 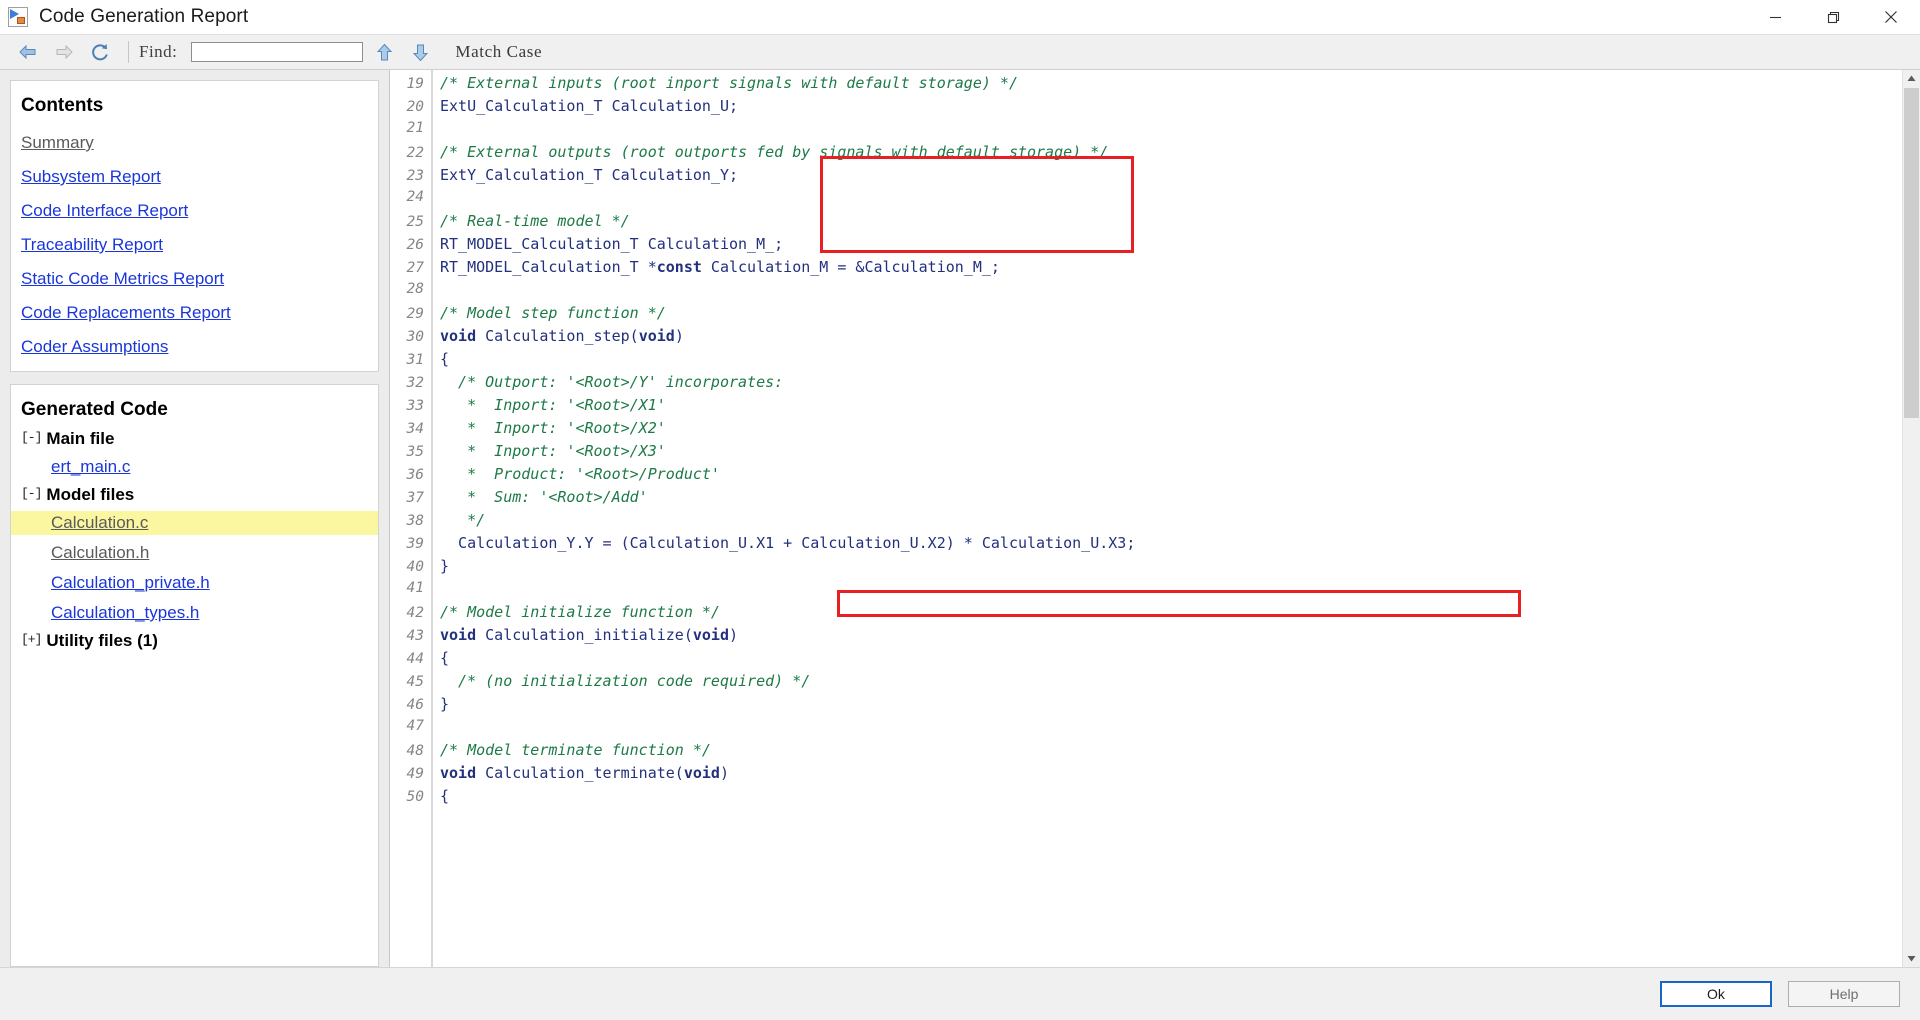 I want to click on line-content: /* Model terminate function */, so click(x=571, y=750).